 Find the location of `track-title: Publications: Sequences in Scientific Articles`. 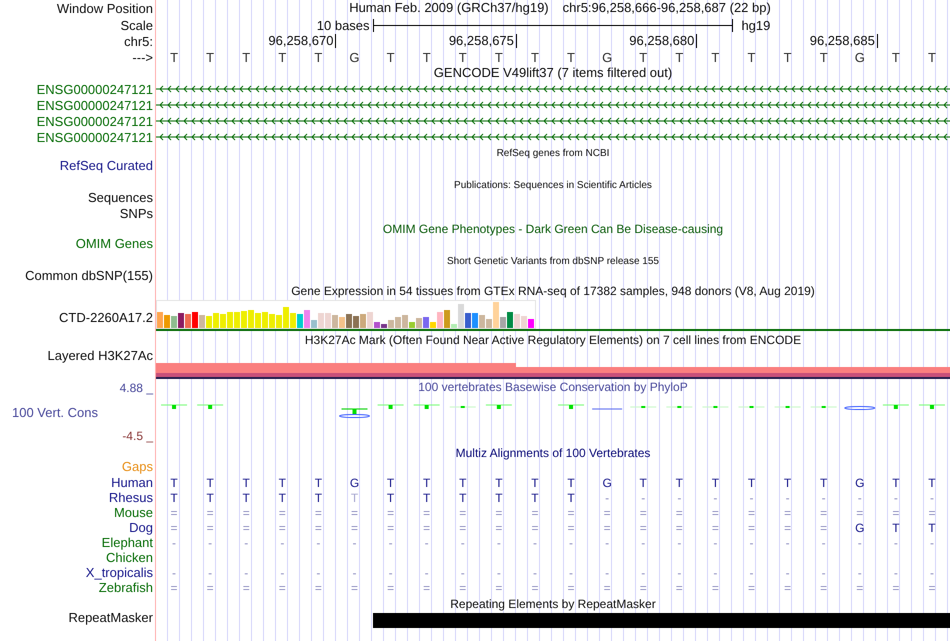

track-title: Publications: Sequences in Scientific Articles is located at coordinates (553, 185).